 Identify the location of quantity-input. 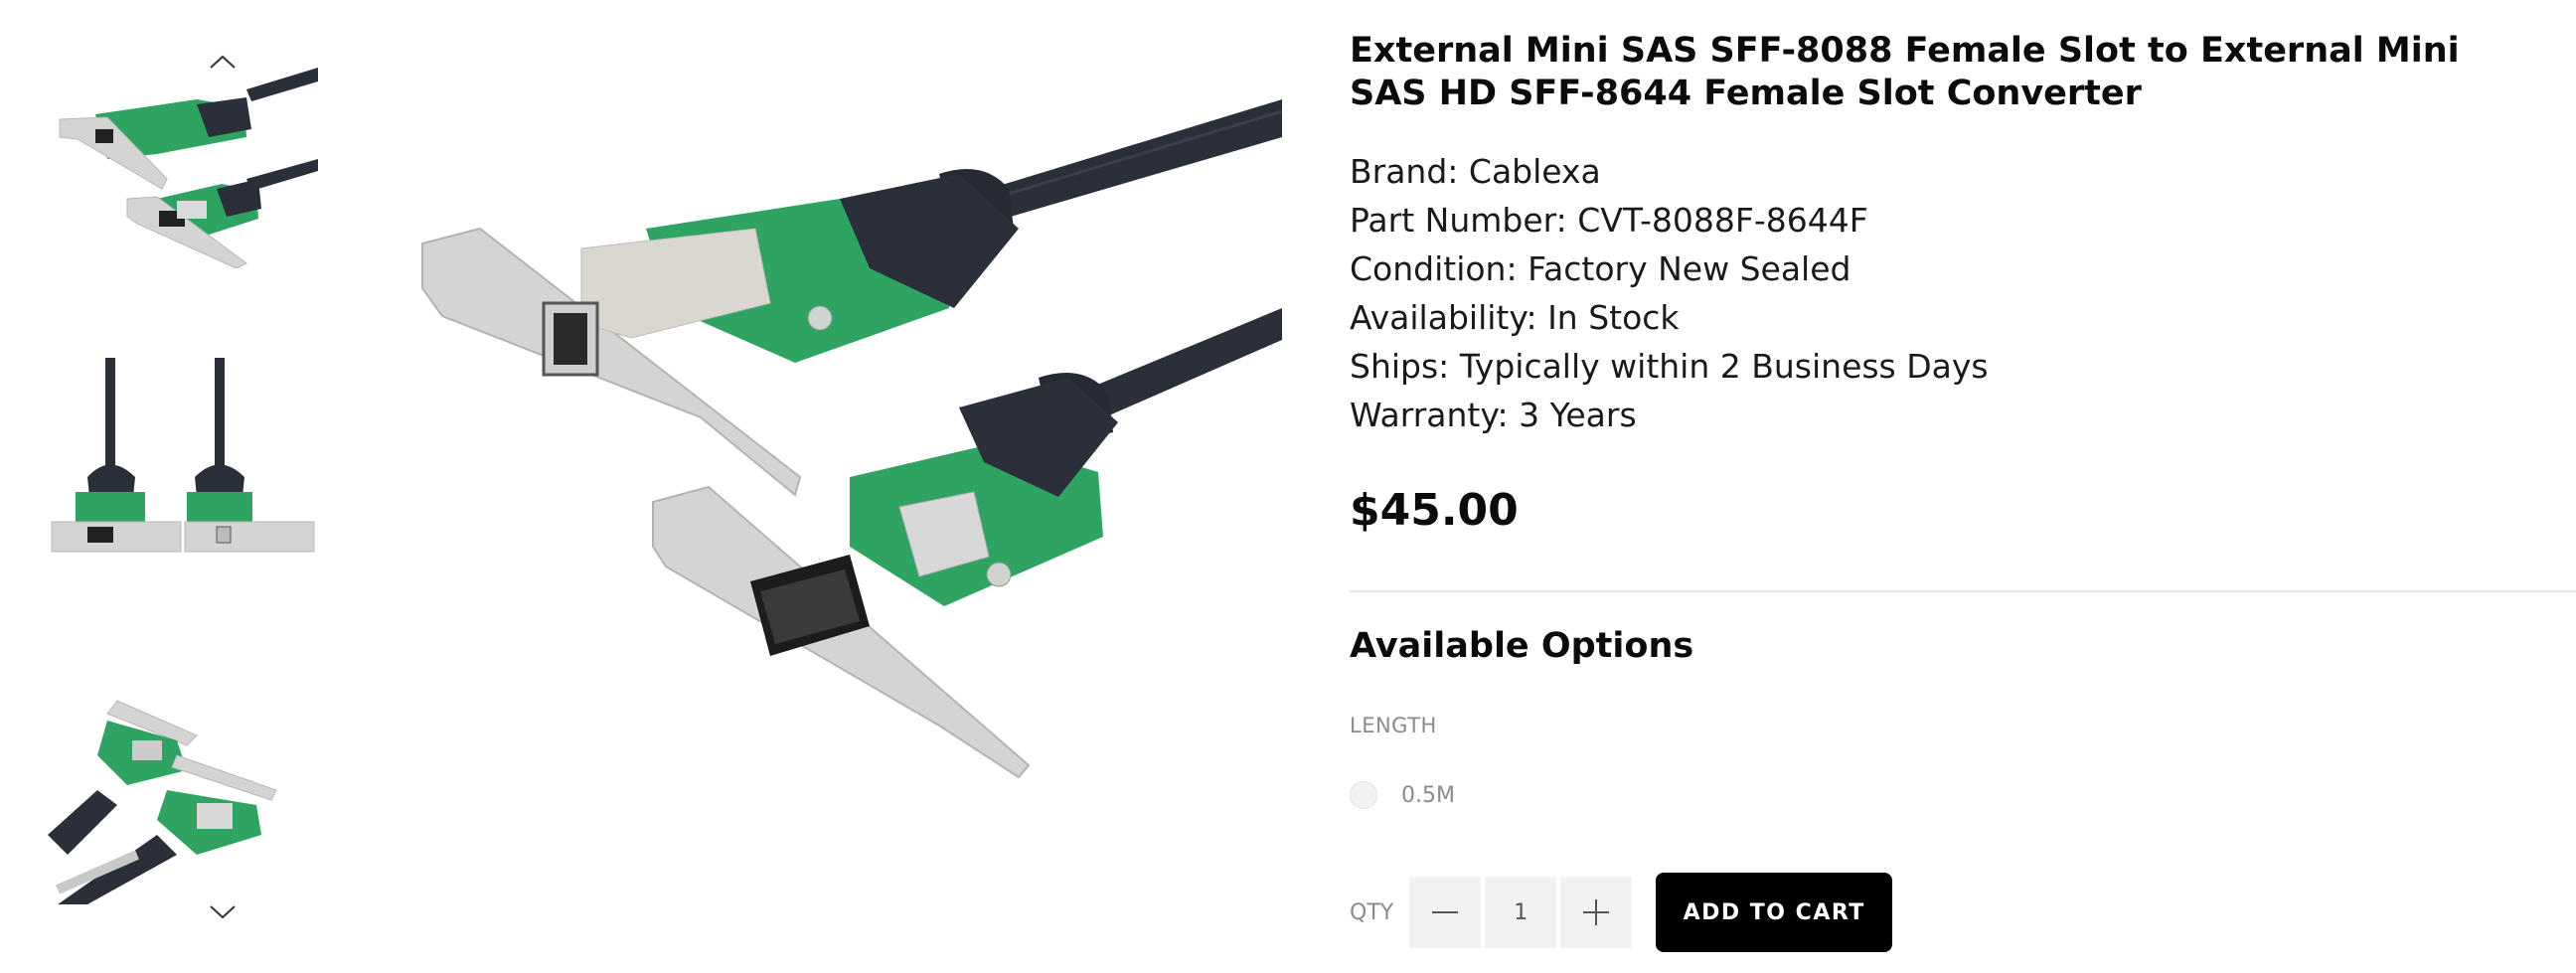
(1521, 912).